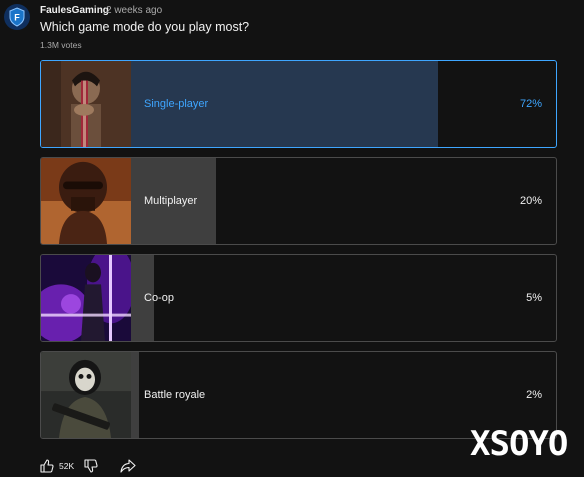  What do you see at coordinates (67, 466) in the screenshot?
I see `like-count: 52K` at bounding box center [67, 466].